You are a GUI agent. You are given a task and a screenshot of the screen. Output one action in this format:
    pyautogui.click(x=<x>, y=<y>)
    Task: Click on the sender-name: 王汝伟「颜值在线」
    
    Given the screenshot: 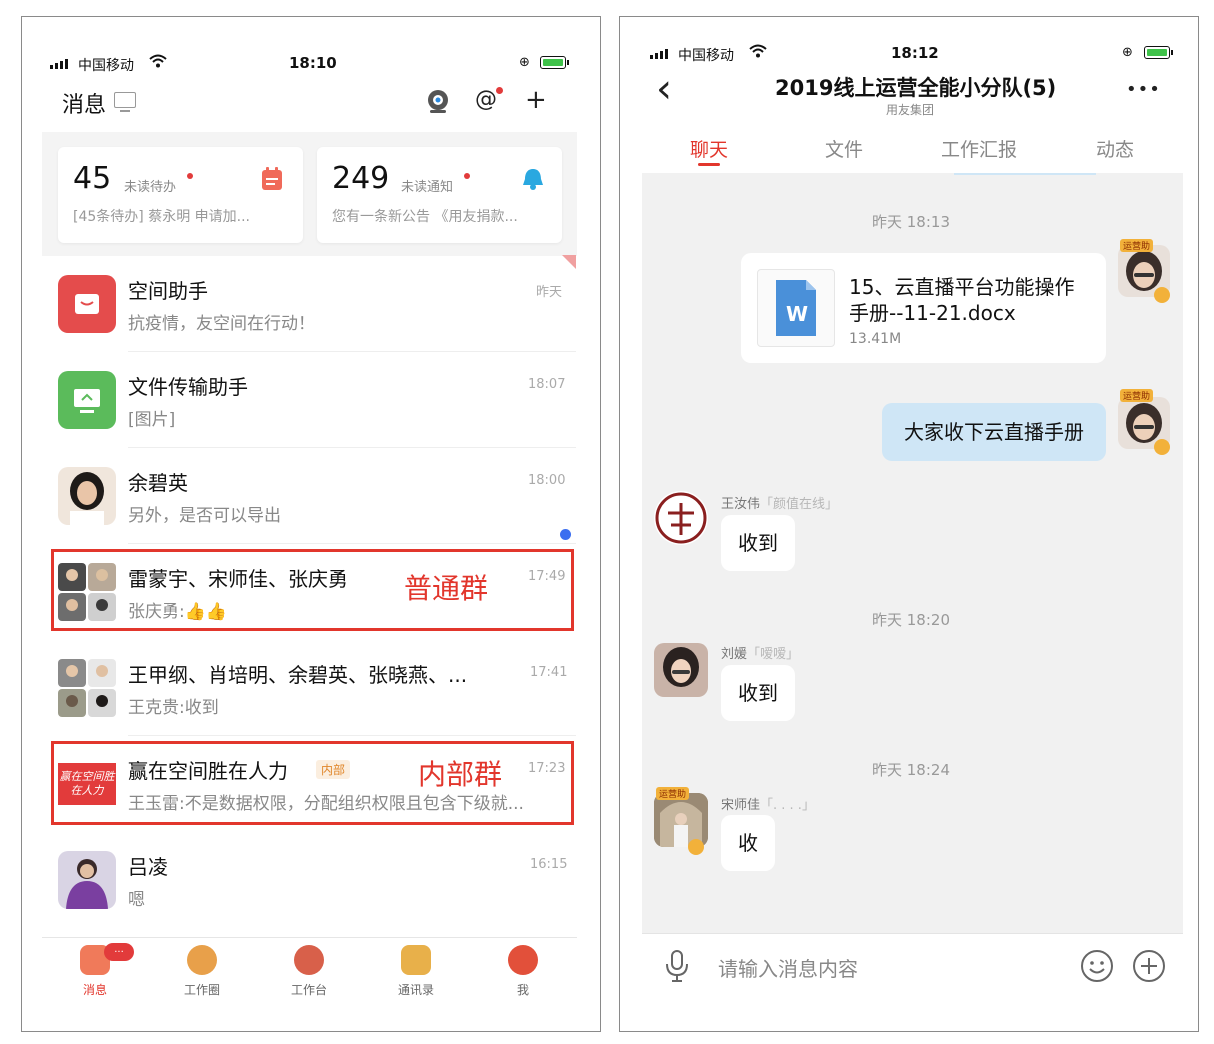 What is the action you would take?
    pyautogui.click(x=779, y=502)
    